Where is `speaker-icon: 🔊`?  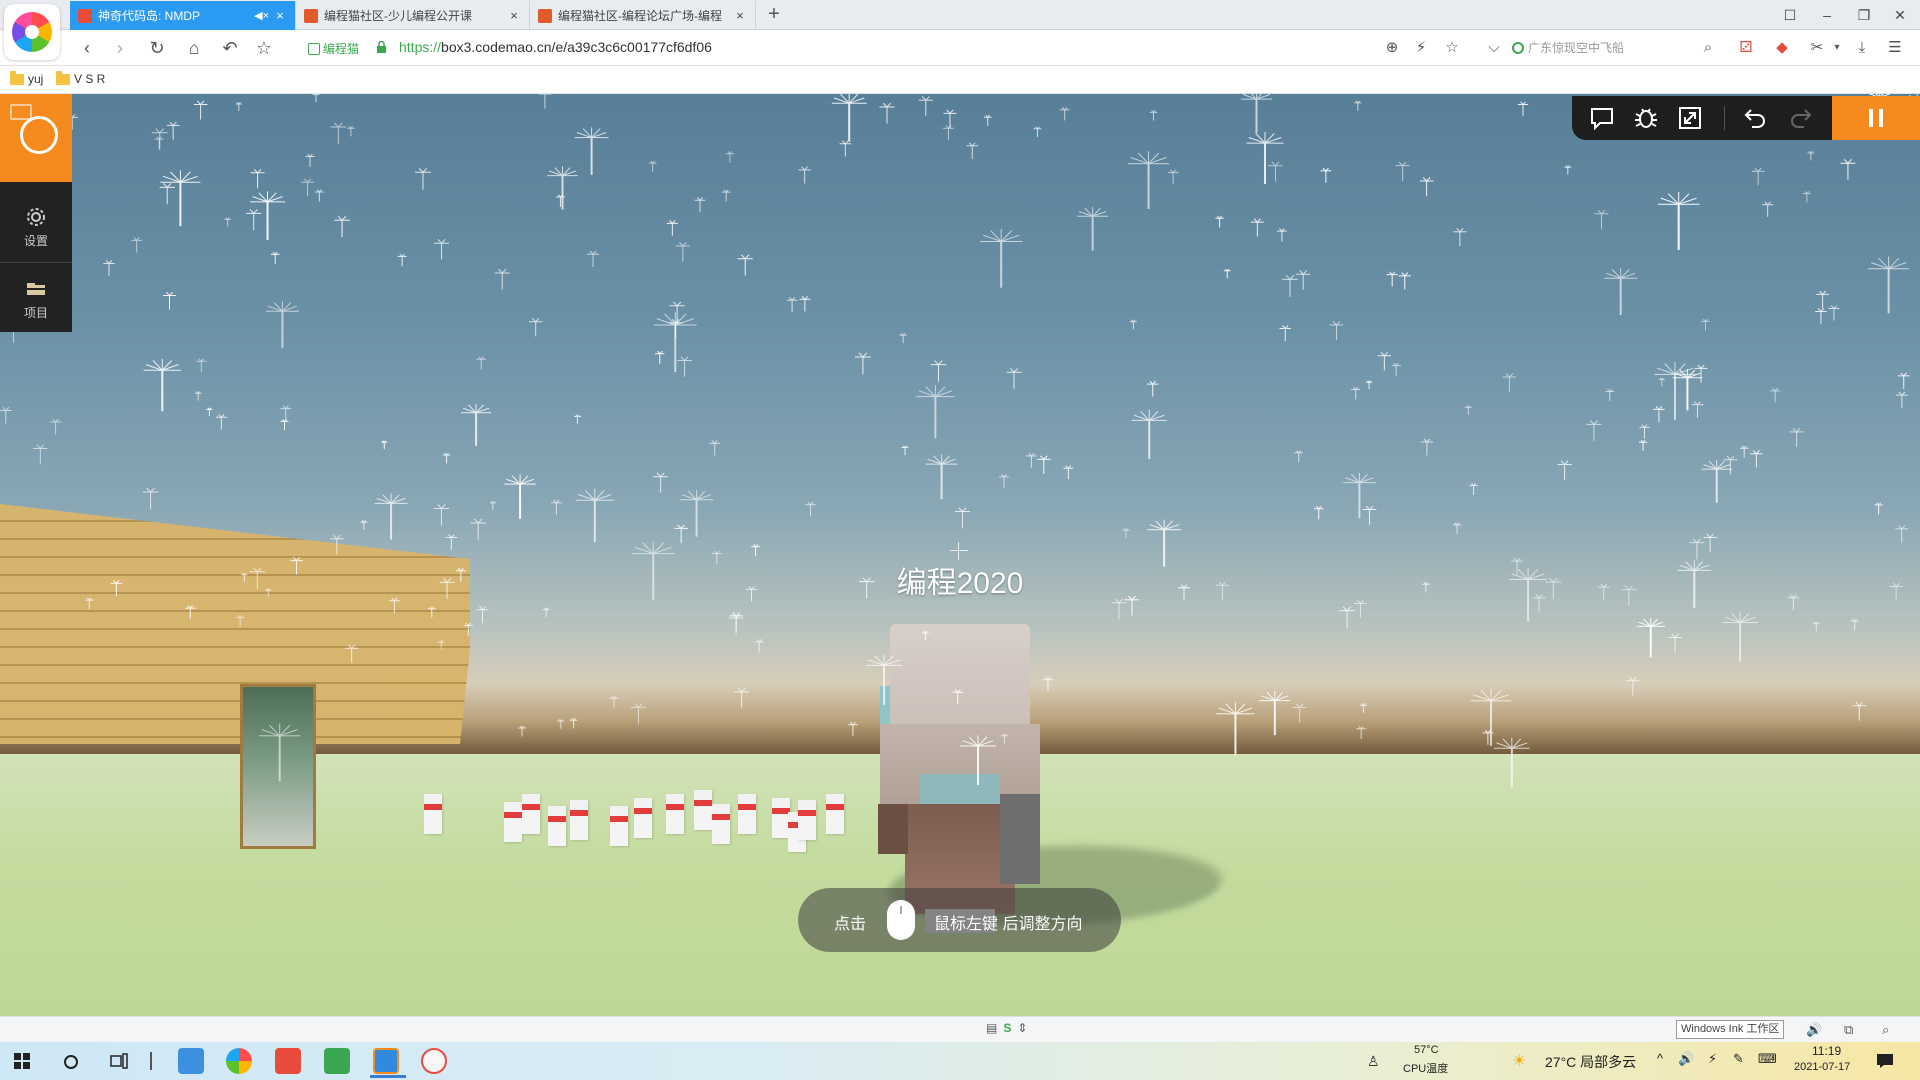
speaker-icon: 🔊 is located at coordinates (1686, 1059).